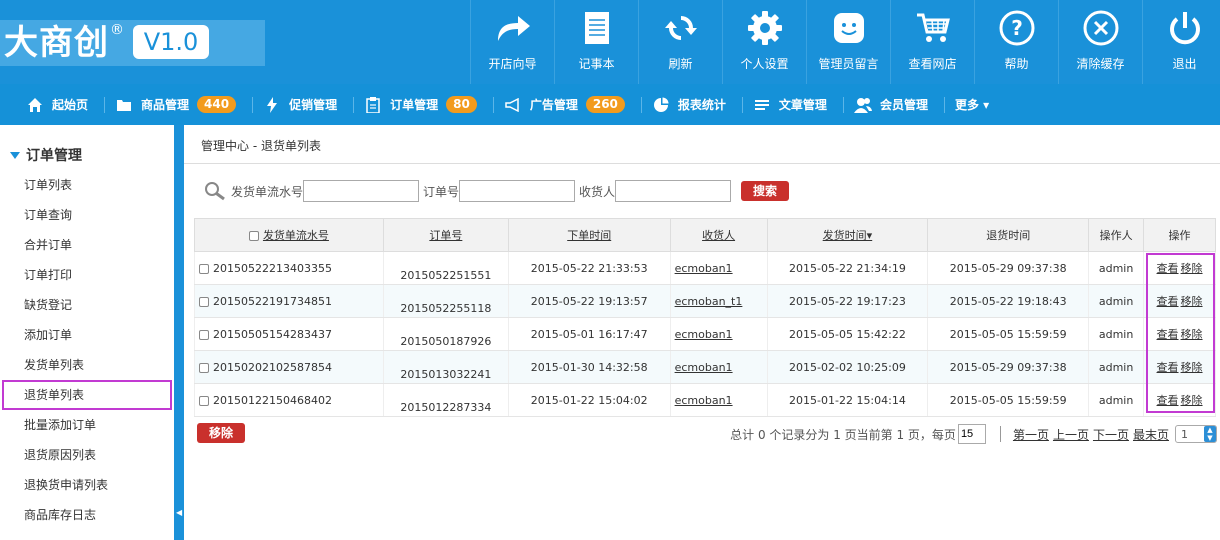  Describe the element at coordinates (1071, 434) in the screenshot. I see `prev-page-link: 上一页` at that location.